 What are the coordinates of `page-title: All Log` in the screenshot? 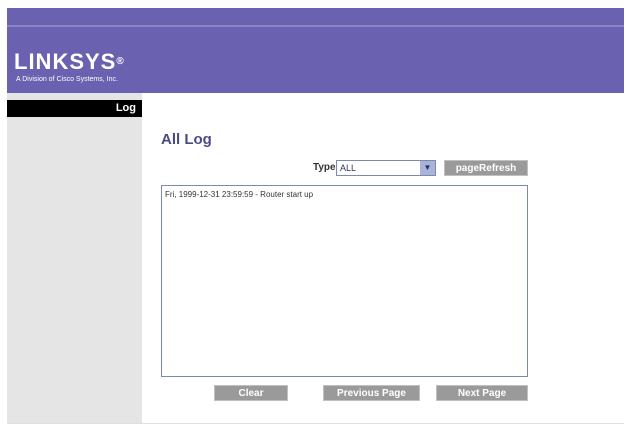 It's located at (186, 139).